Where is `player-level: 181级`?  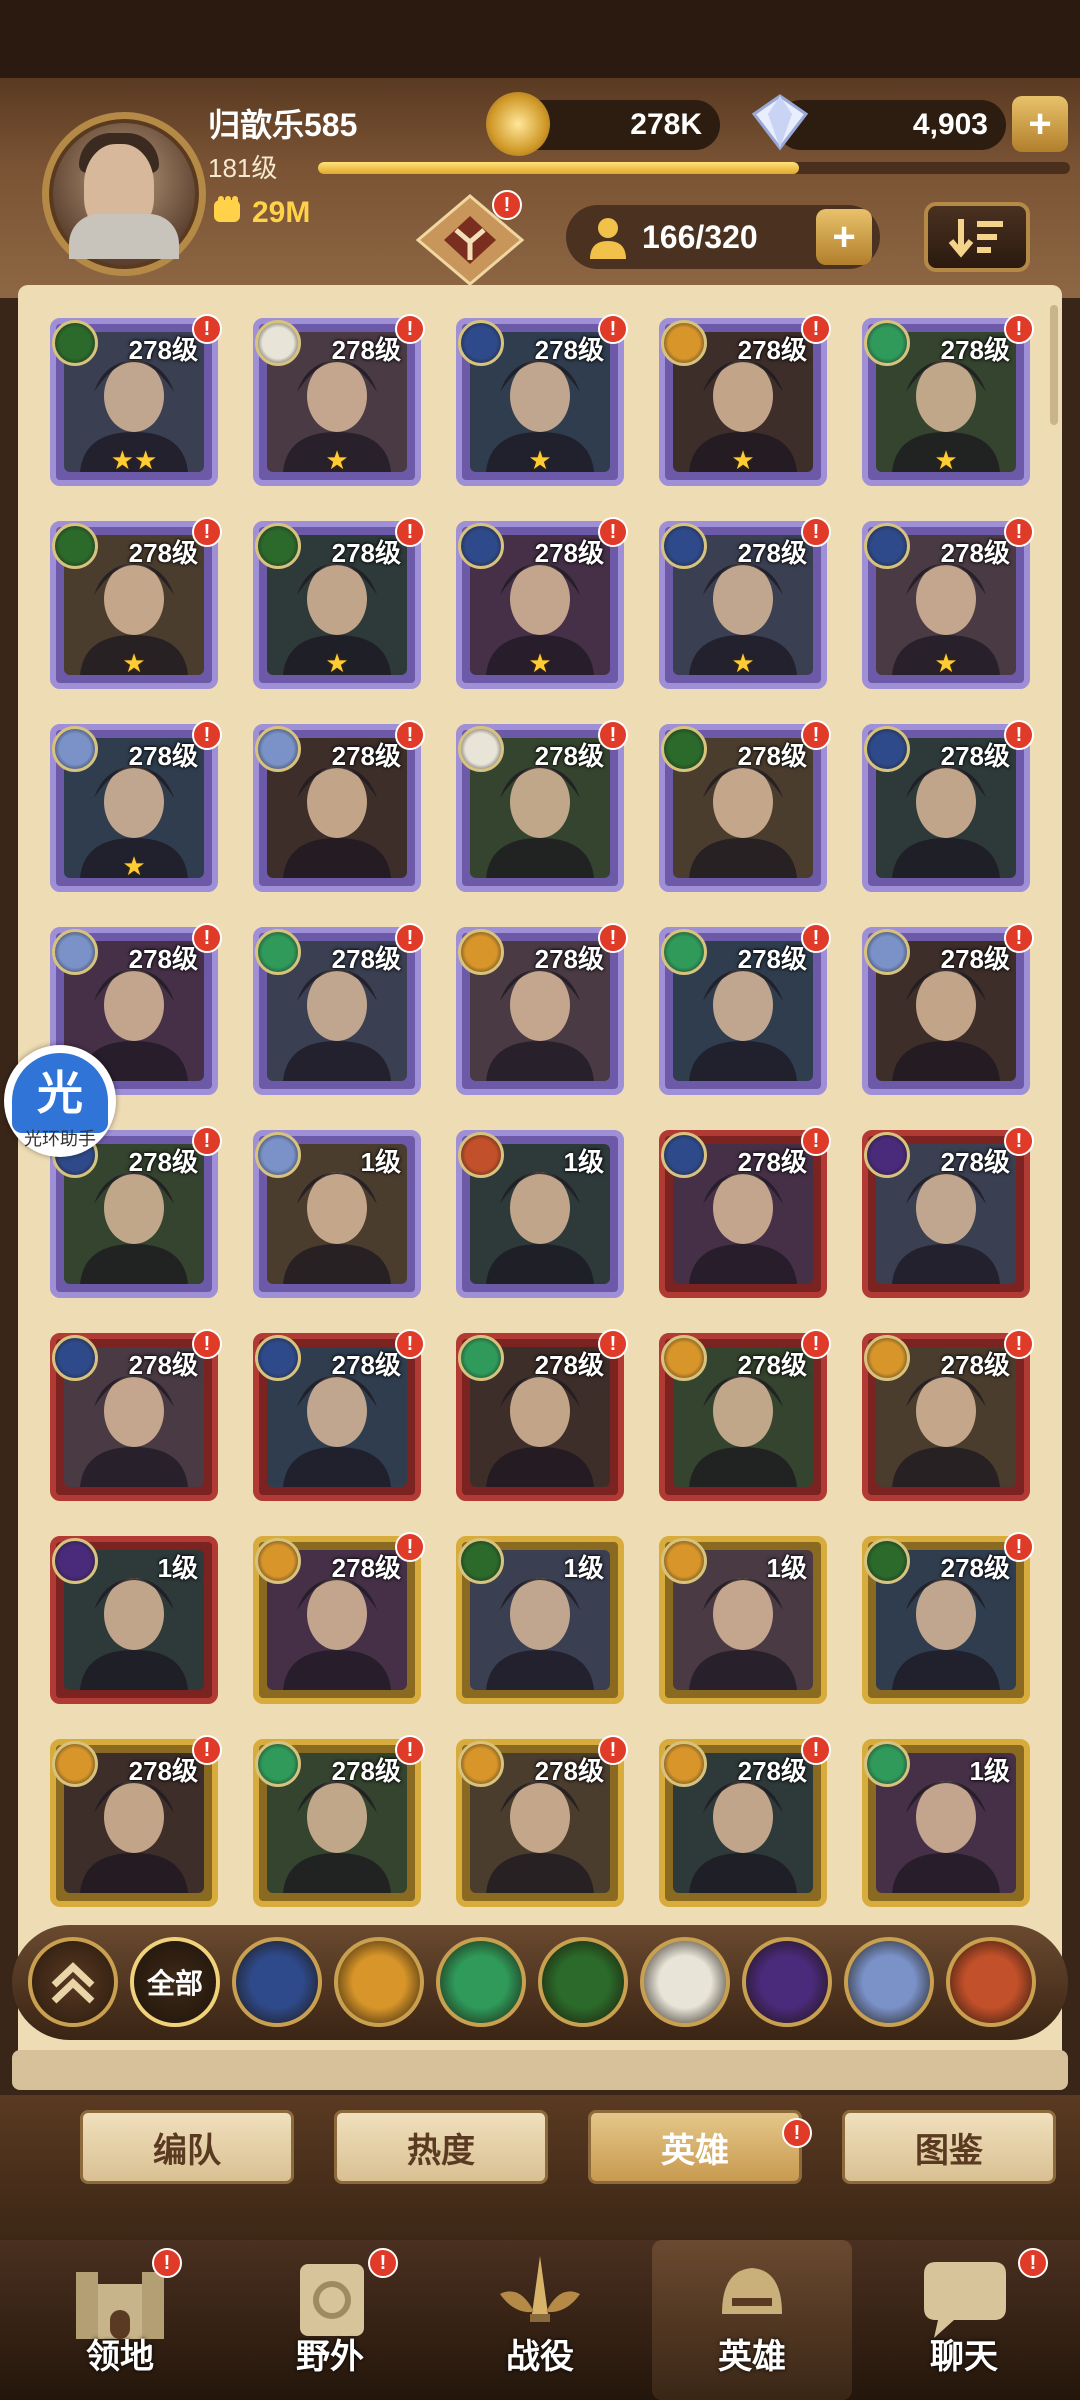
player-level: 181级 is located at coordinates (243, 168).